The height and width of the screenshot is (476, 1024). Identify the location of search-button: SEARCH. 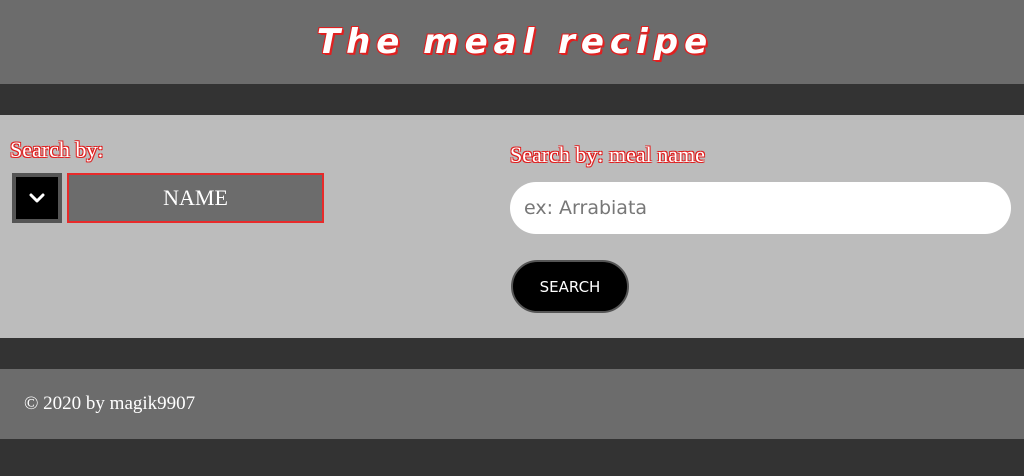
(570, 286).